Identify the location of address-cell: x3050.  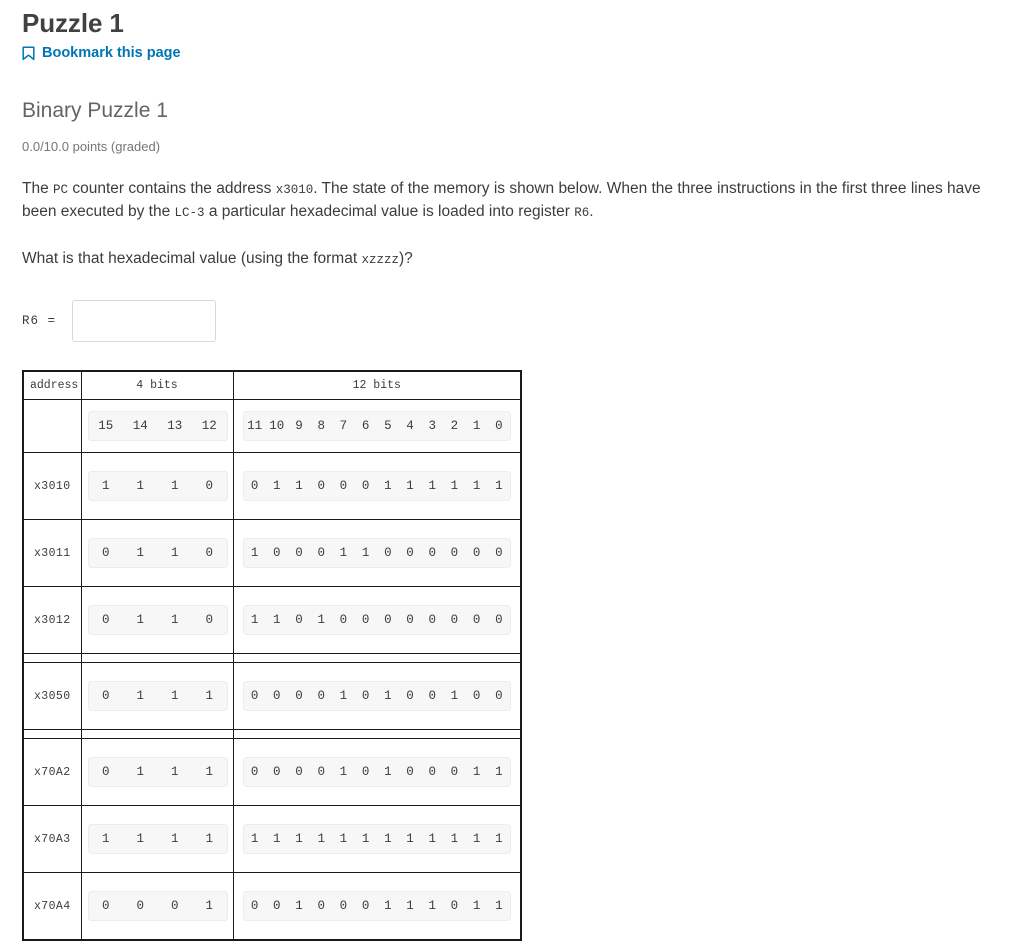
(52, 696).